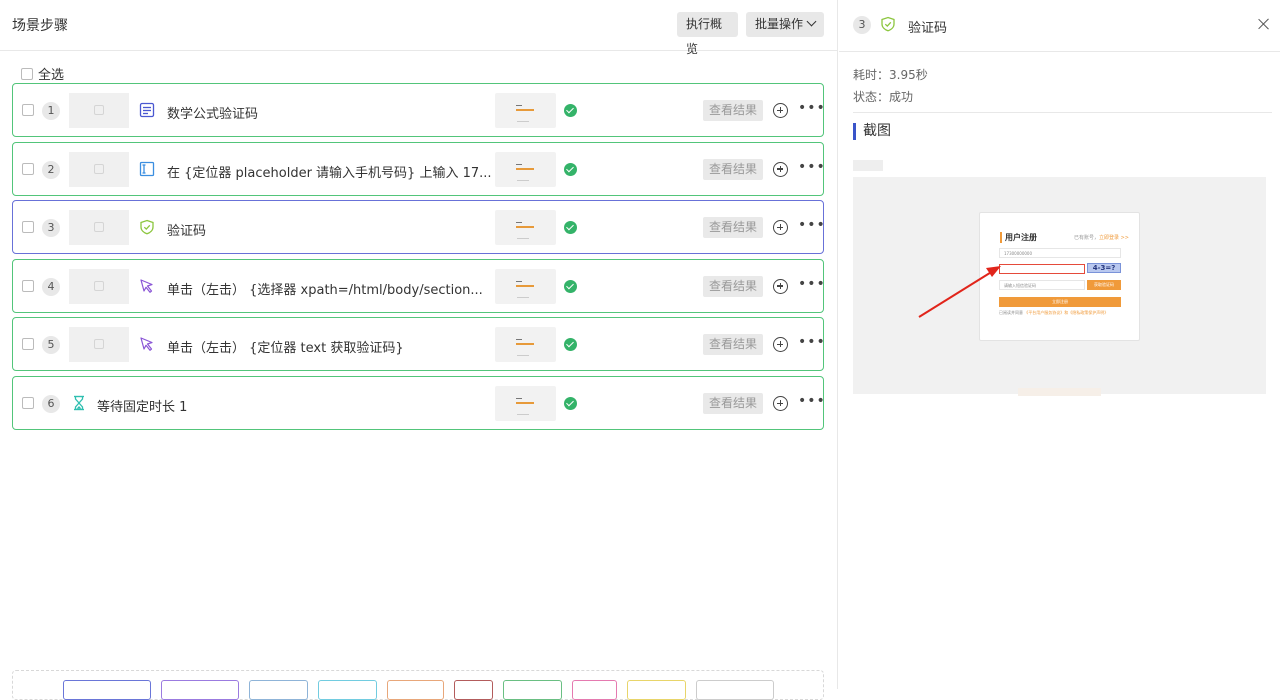 This screenshot has height=700, width=1280. Describe the element at coordinates (928, 28) in the screenshot. I see `detail-title: 验证码` at that location.